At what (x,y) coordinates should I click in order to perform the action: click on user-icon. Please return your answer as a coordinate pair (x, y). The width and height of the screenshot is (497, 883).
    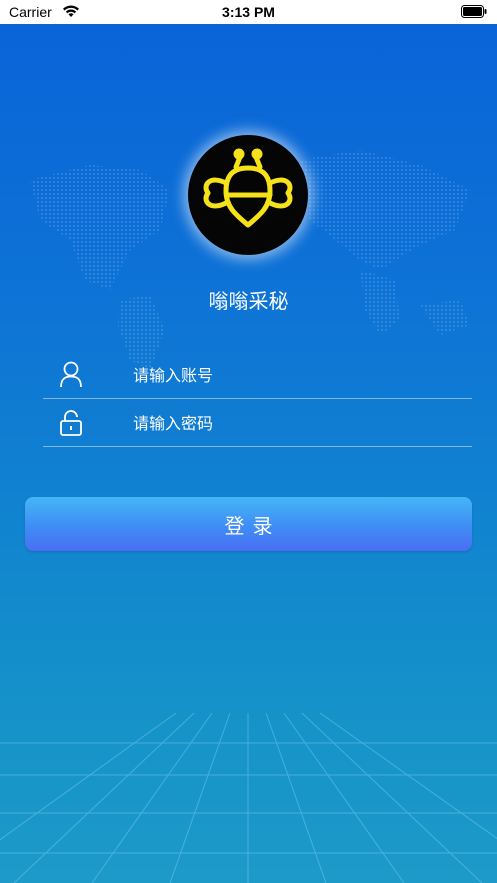
    Looking at the image, I should click on (71, 375).